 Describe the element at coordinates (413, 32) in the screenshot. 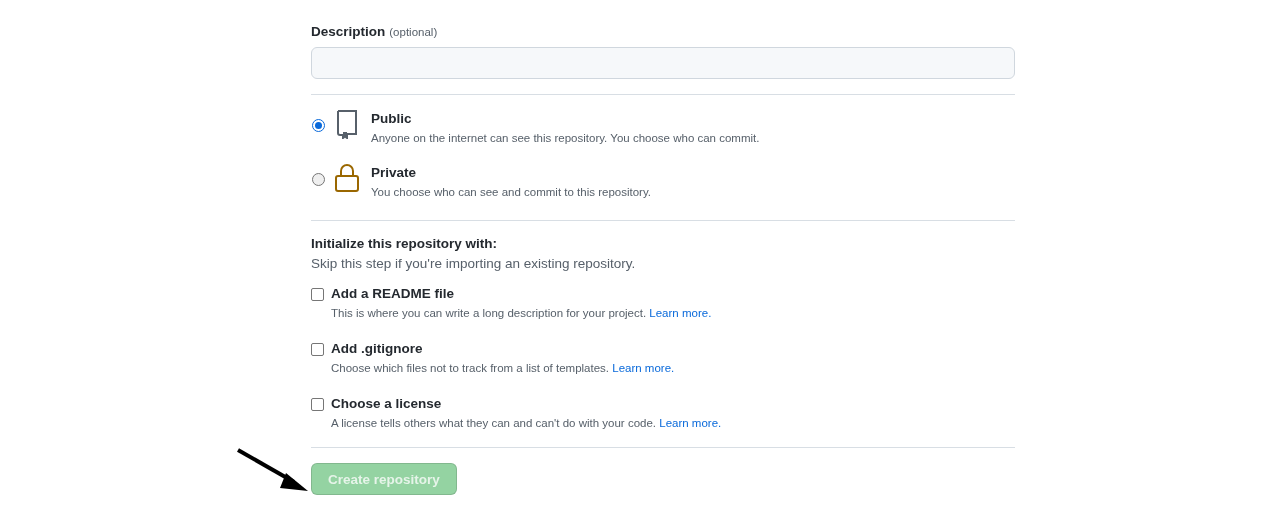

I see `optional-hint: (optional)` at that location.